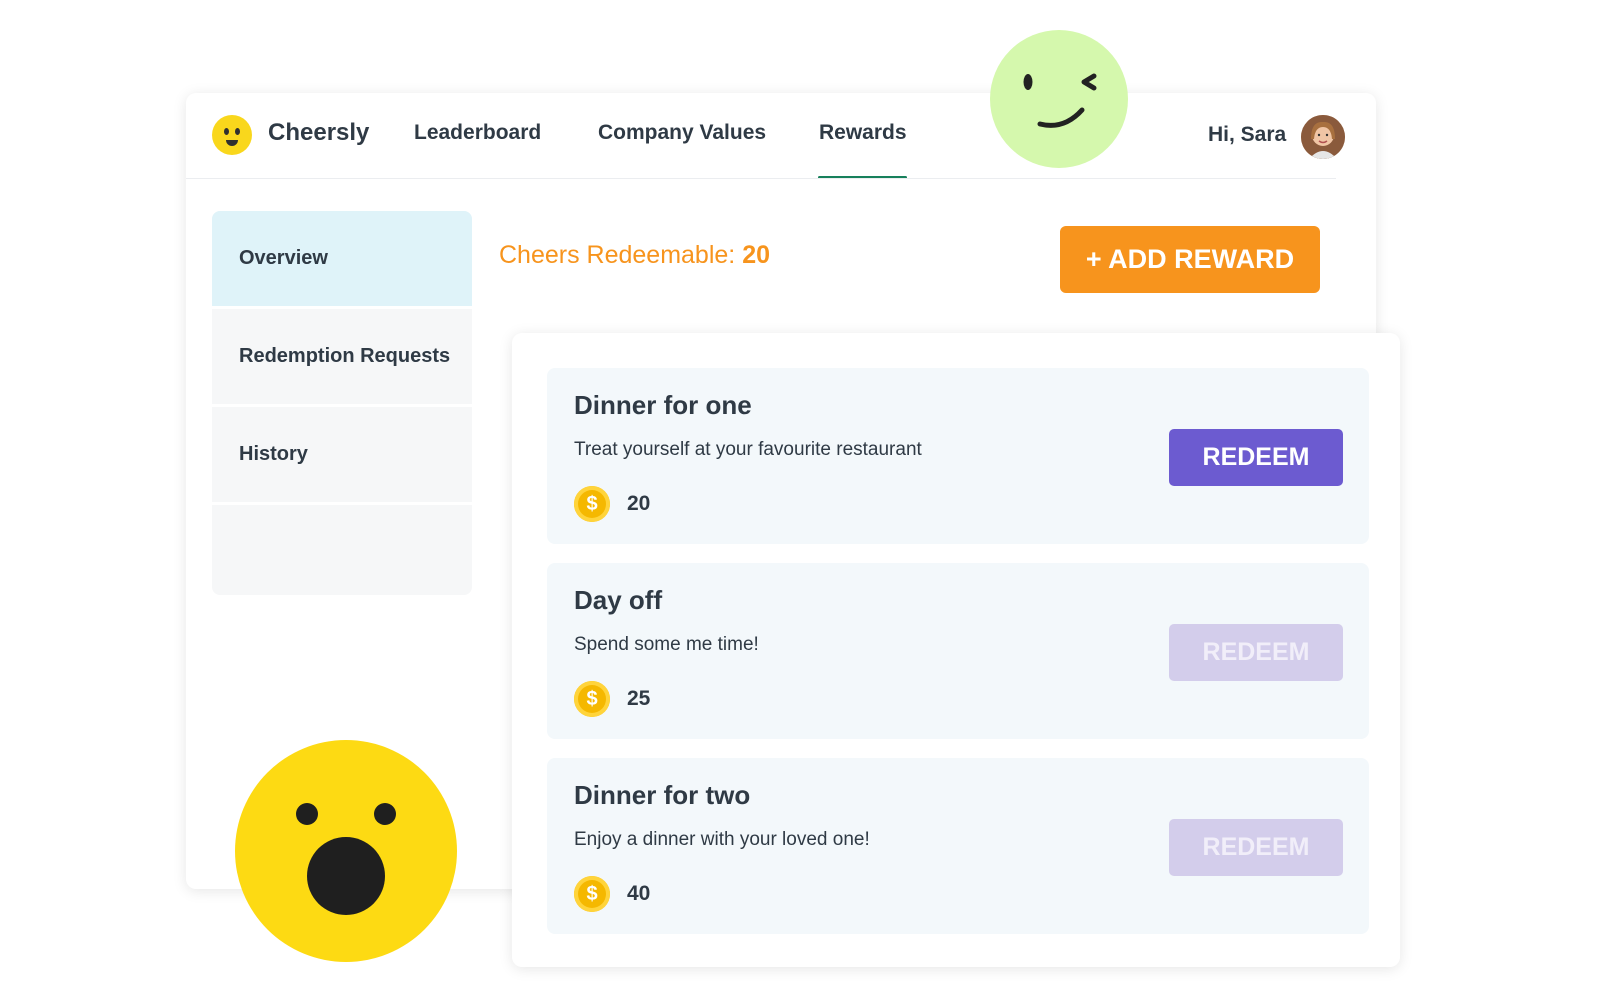 The image size is (1600, 1000). I want to click on avatar-photo, so click(1323, 137).